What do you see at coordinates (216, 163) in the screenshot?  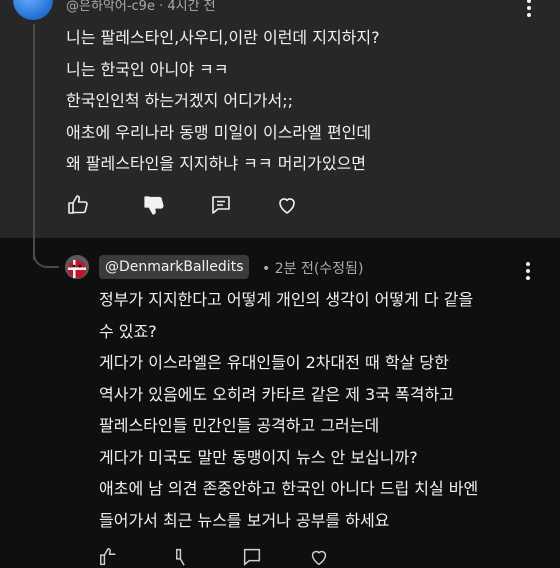 I see `comment-line: 왜 팔레스타인을 지지하냐 ㅋㅋ 머리가있으면` at bounding box center [216, 163].